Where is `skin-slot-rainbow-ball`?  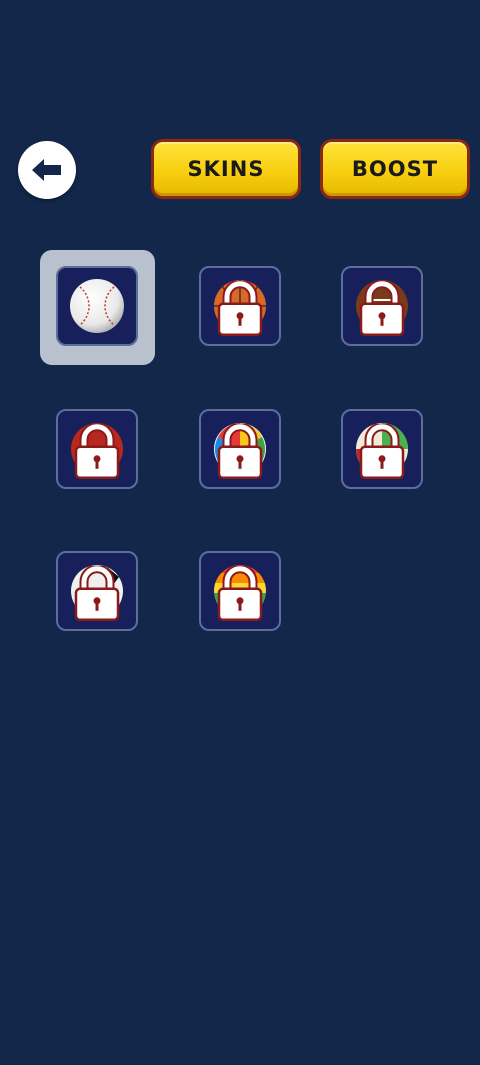 skin-slot-rainbow-ball is located at coordinates (240, 591).